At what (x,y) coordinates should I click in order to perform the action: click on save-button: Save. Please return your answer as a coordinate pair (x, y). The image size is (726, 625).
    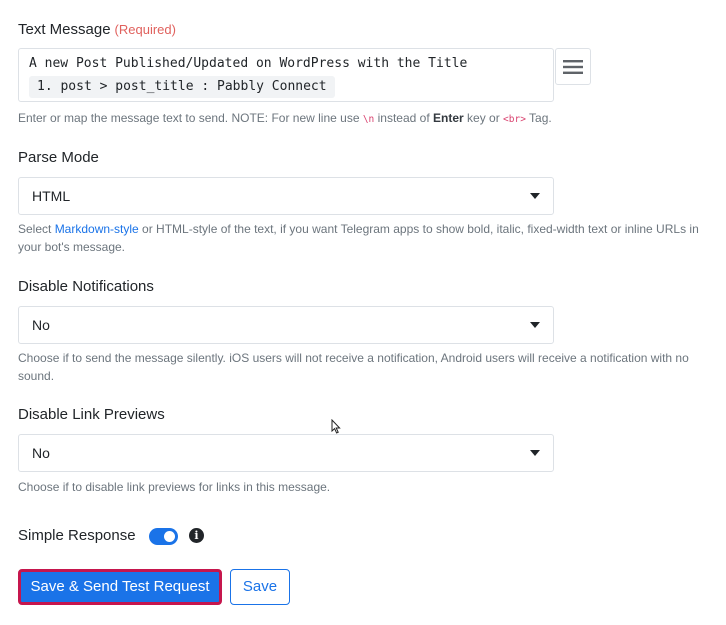
    Looking at the image, I should click on (260, 587).